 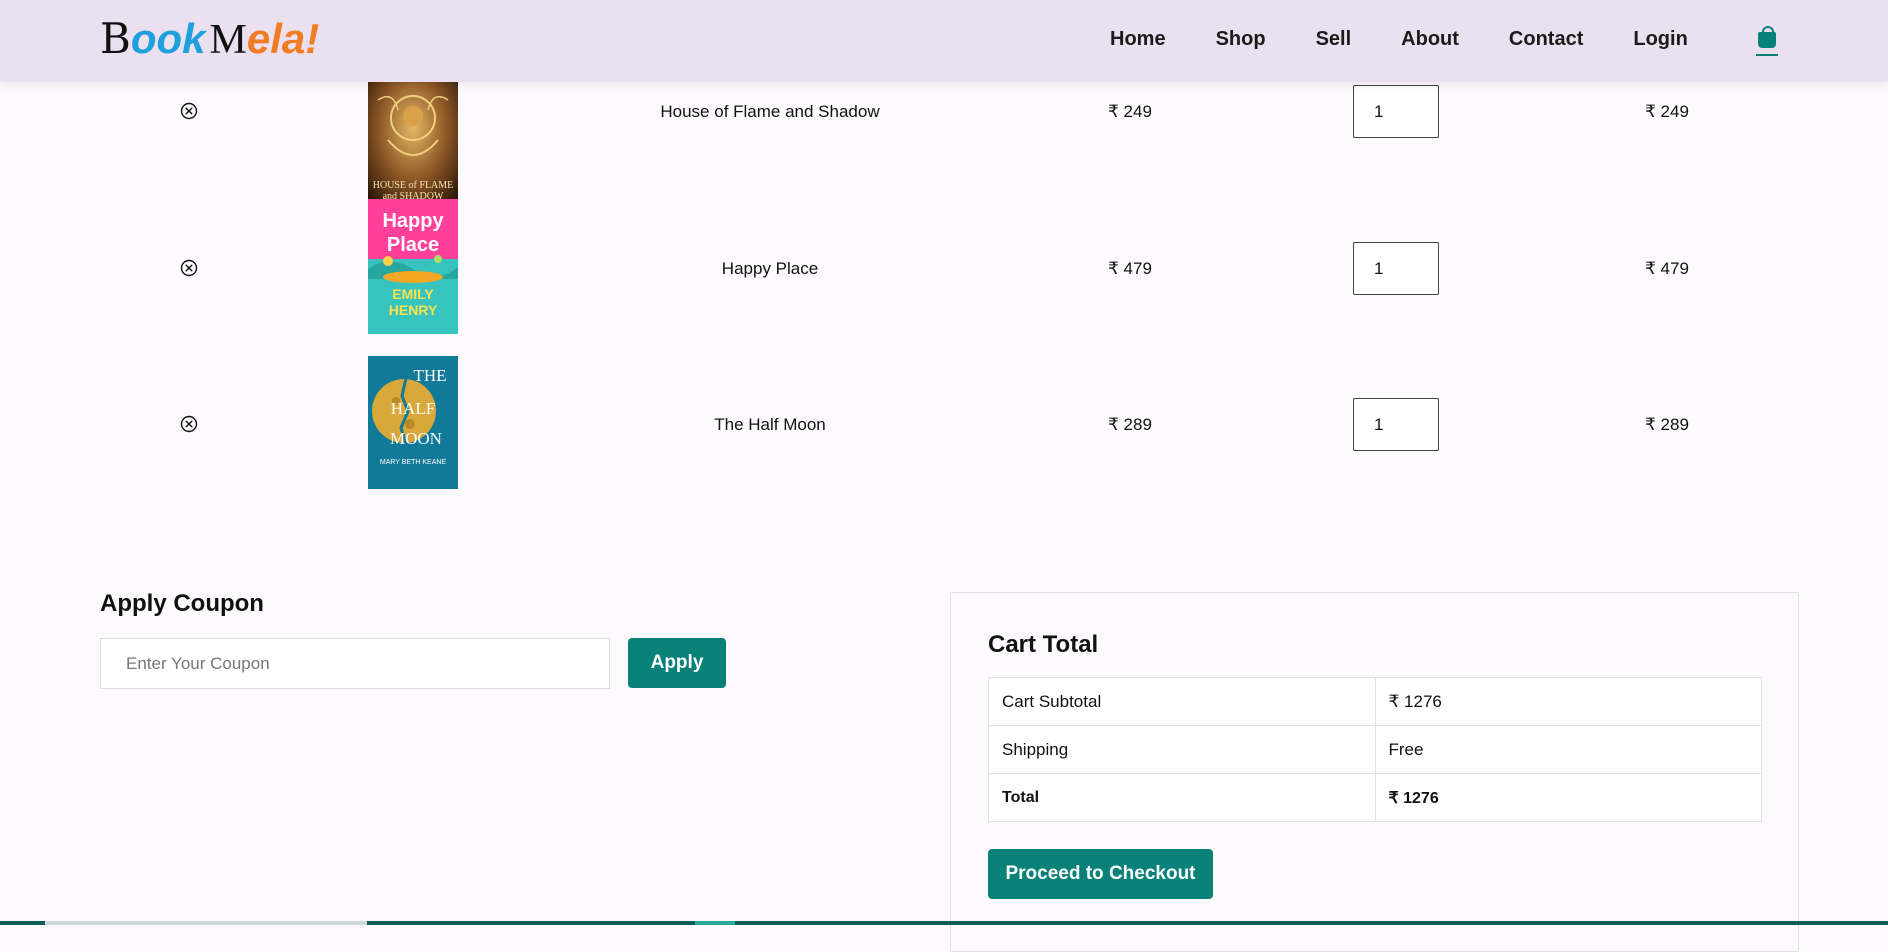 What do you see at coordinates (413, 310) in the screenshot?
I see `cover-author-line: HENRY` at bounding box center [413, 310].